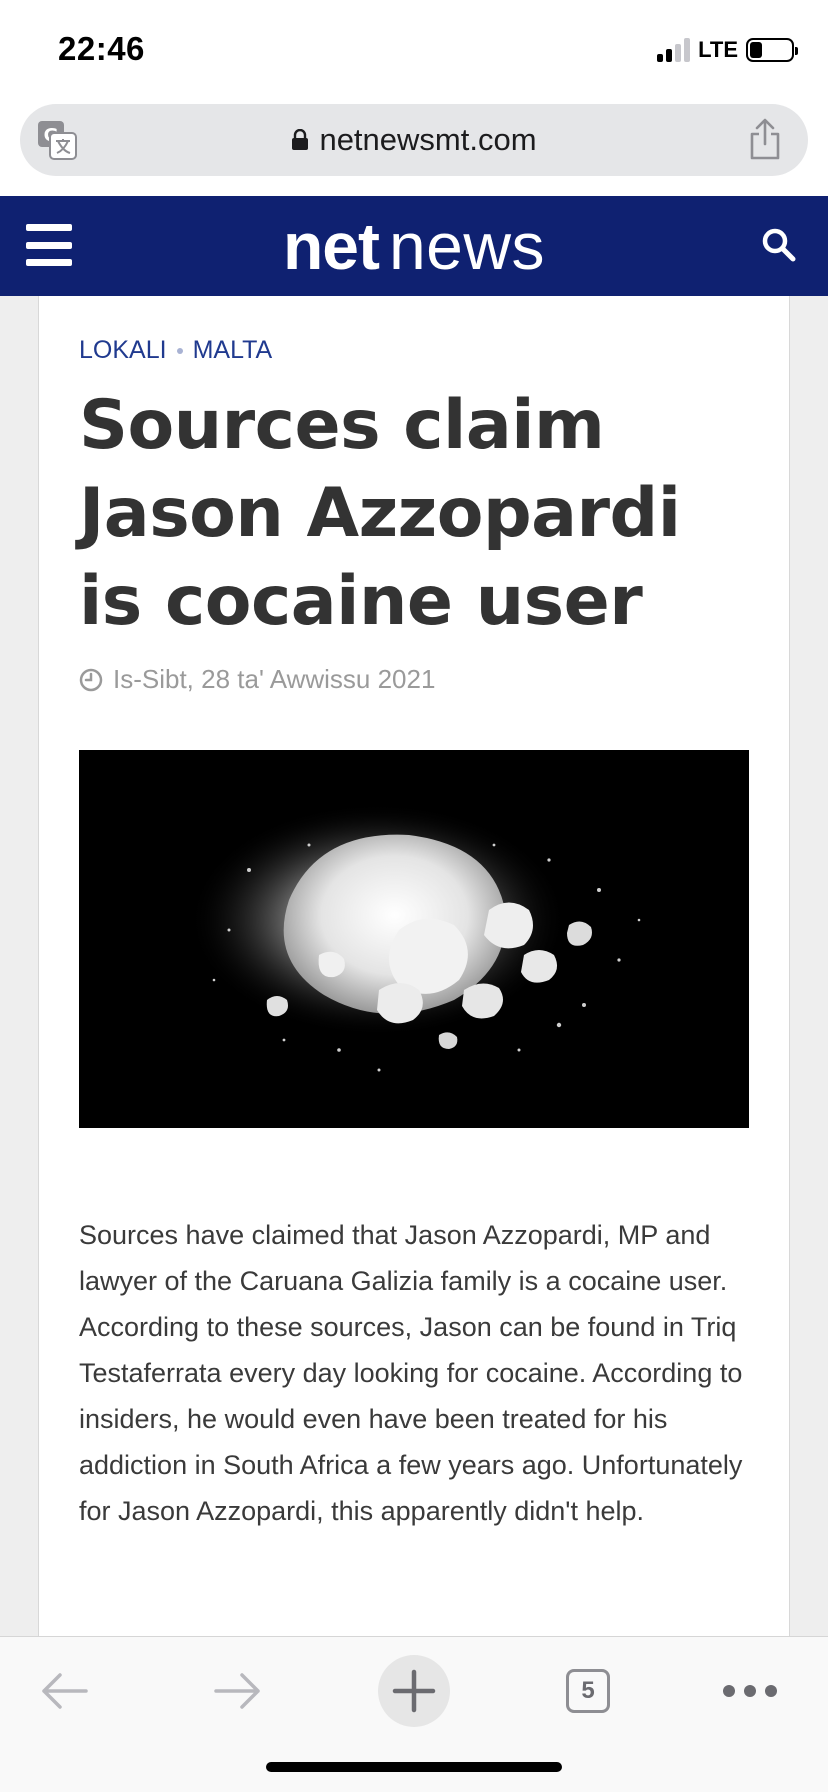  I want to click on address-bar: G netnewsmt.com, so click(414, 140).